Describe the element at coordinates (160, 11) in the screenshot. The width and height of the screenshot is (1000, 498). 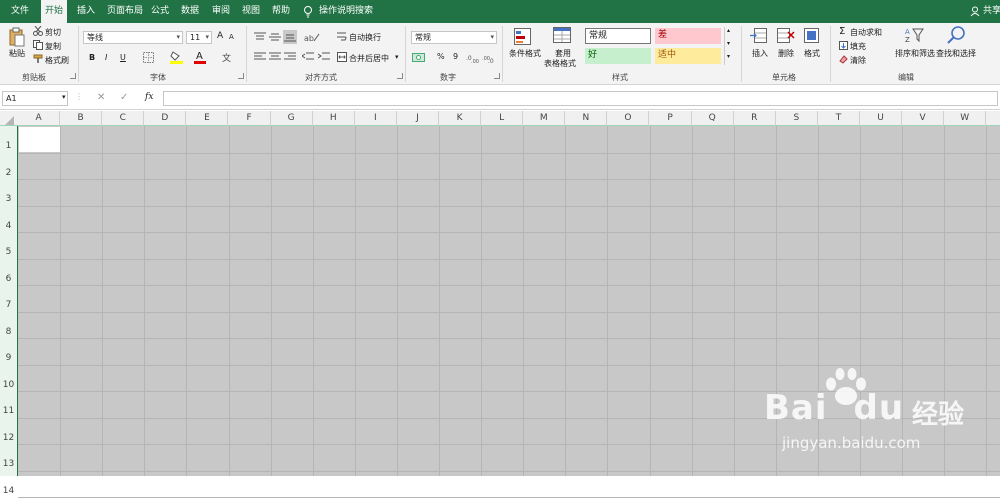
I see `tab-formulas: 公式` at that location.